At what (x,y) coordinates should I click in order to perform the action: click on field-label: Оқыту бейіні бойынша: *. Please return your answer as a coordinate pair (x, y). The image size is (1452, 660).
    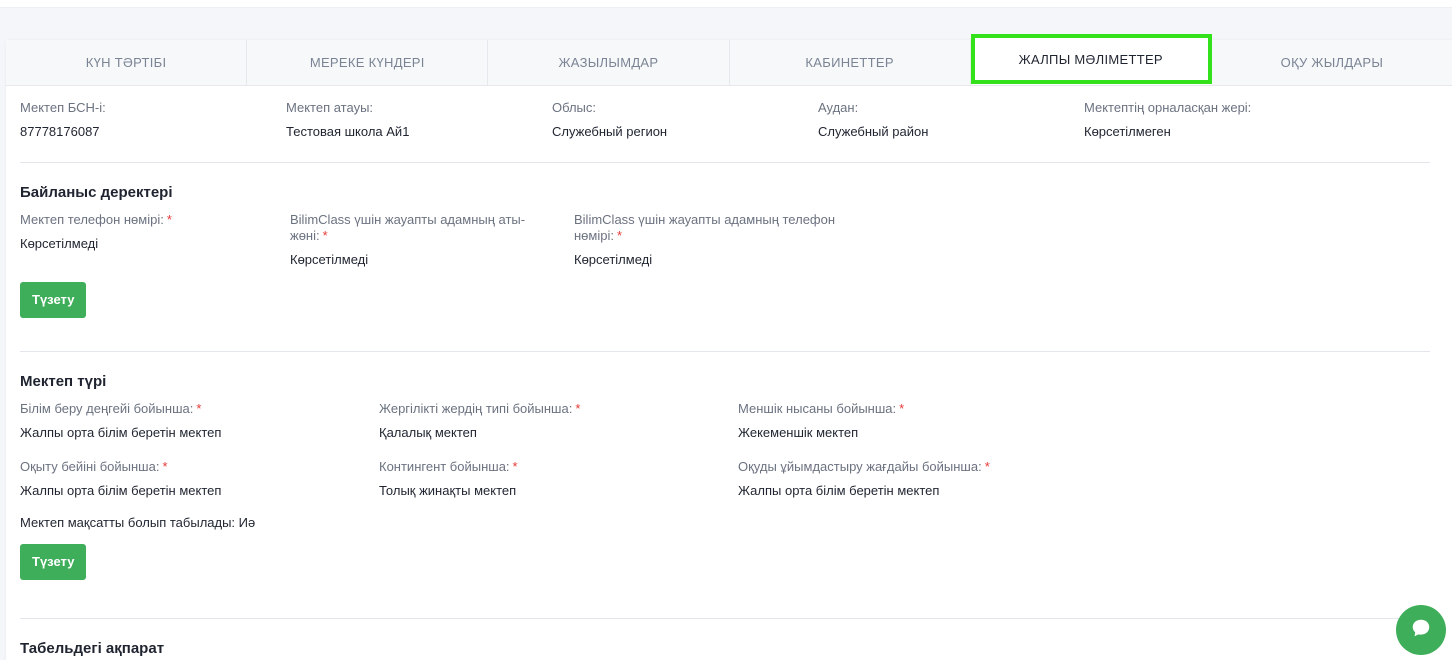
    Looking at the image, I should click on (94, 466).